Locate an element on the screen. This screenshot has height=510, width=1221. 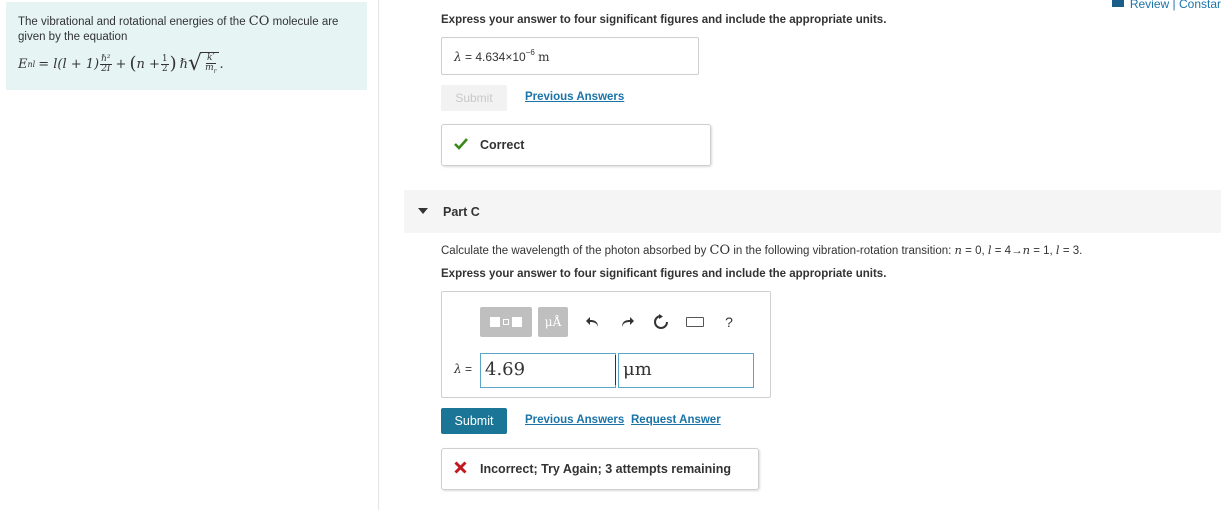
reset-icon is located at coordinates (661, 322).